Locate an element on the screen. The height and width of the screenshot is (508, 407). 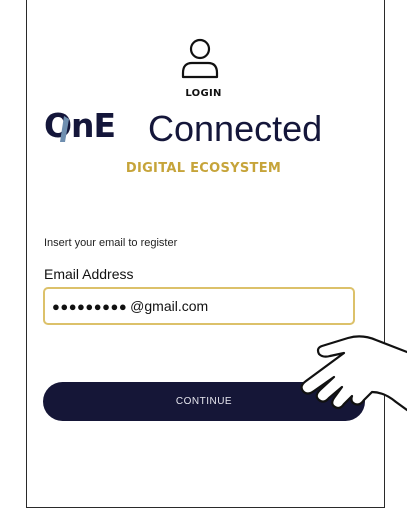
logo-connected-text: Connected is located at coordinates (235, 128).